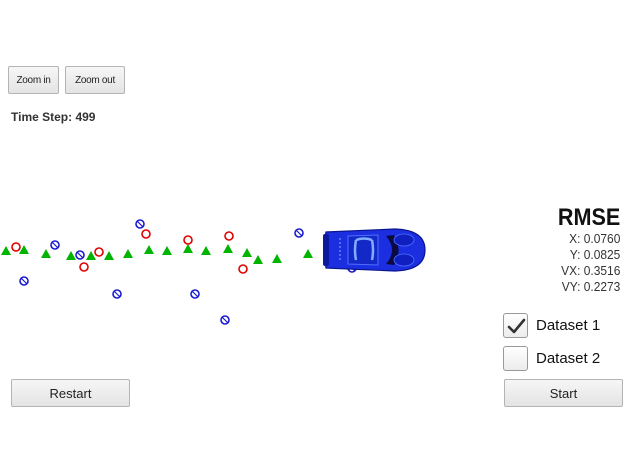 The image size is (638, 467). What do you see at coordinates (515, 358) in the screenshot?
I see `dataset-2-checkbox` at bounding box center [515, 358].